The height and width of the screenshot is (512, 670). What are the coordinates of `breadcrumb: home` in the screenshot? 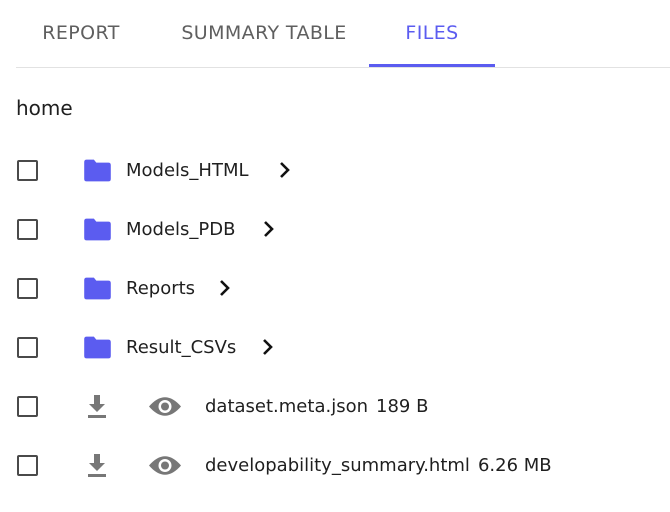 It's located at (44, 108).